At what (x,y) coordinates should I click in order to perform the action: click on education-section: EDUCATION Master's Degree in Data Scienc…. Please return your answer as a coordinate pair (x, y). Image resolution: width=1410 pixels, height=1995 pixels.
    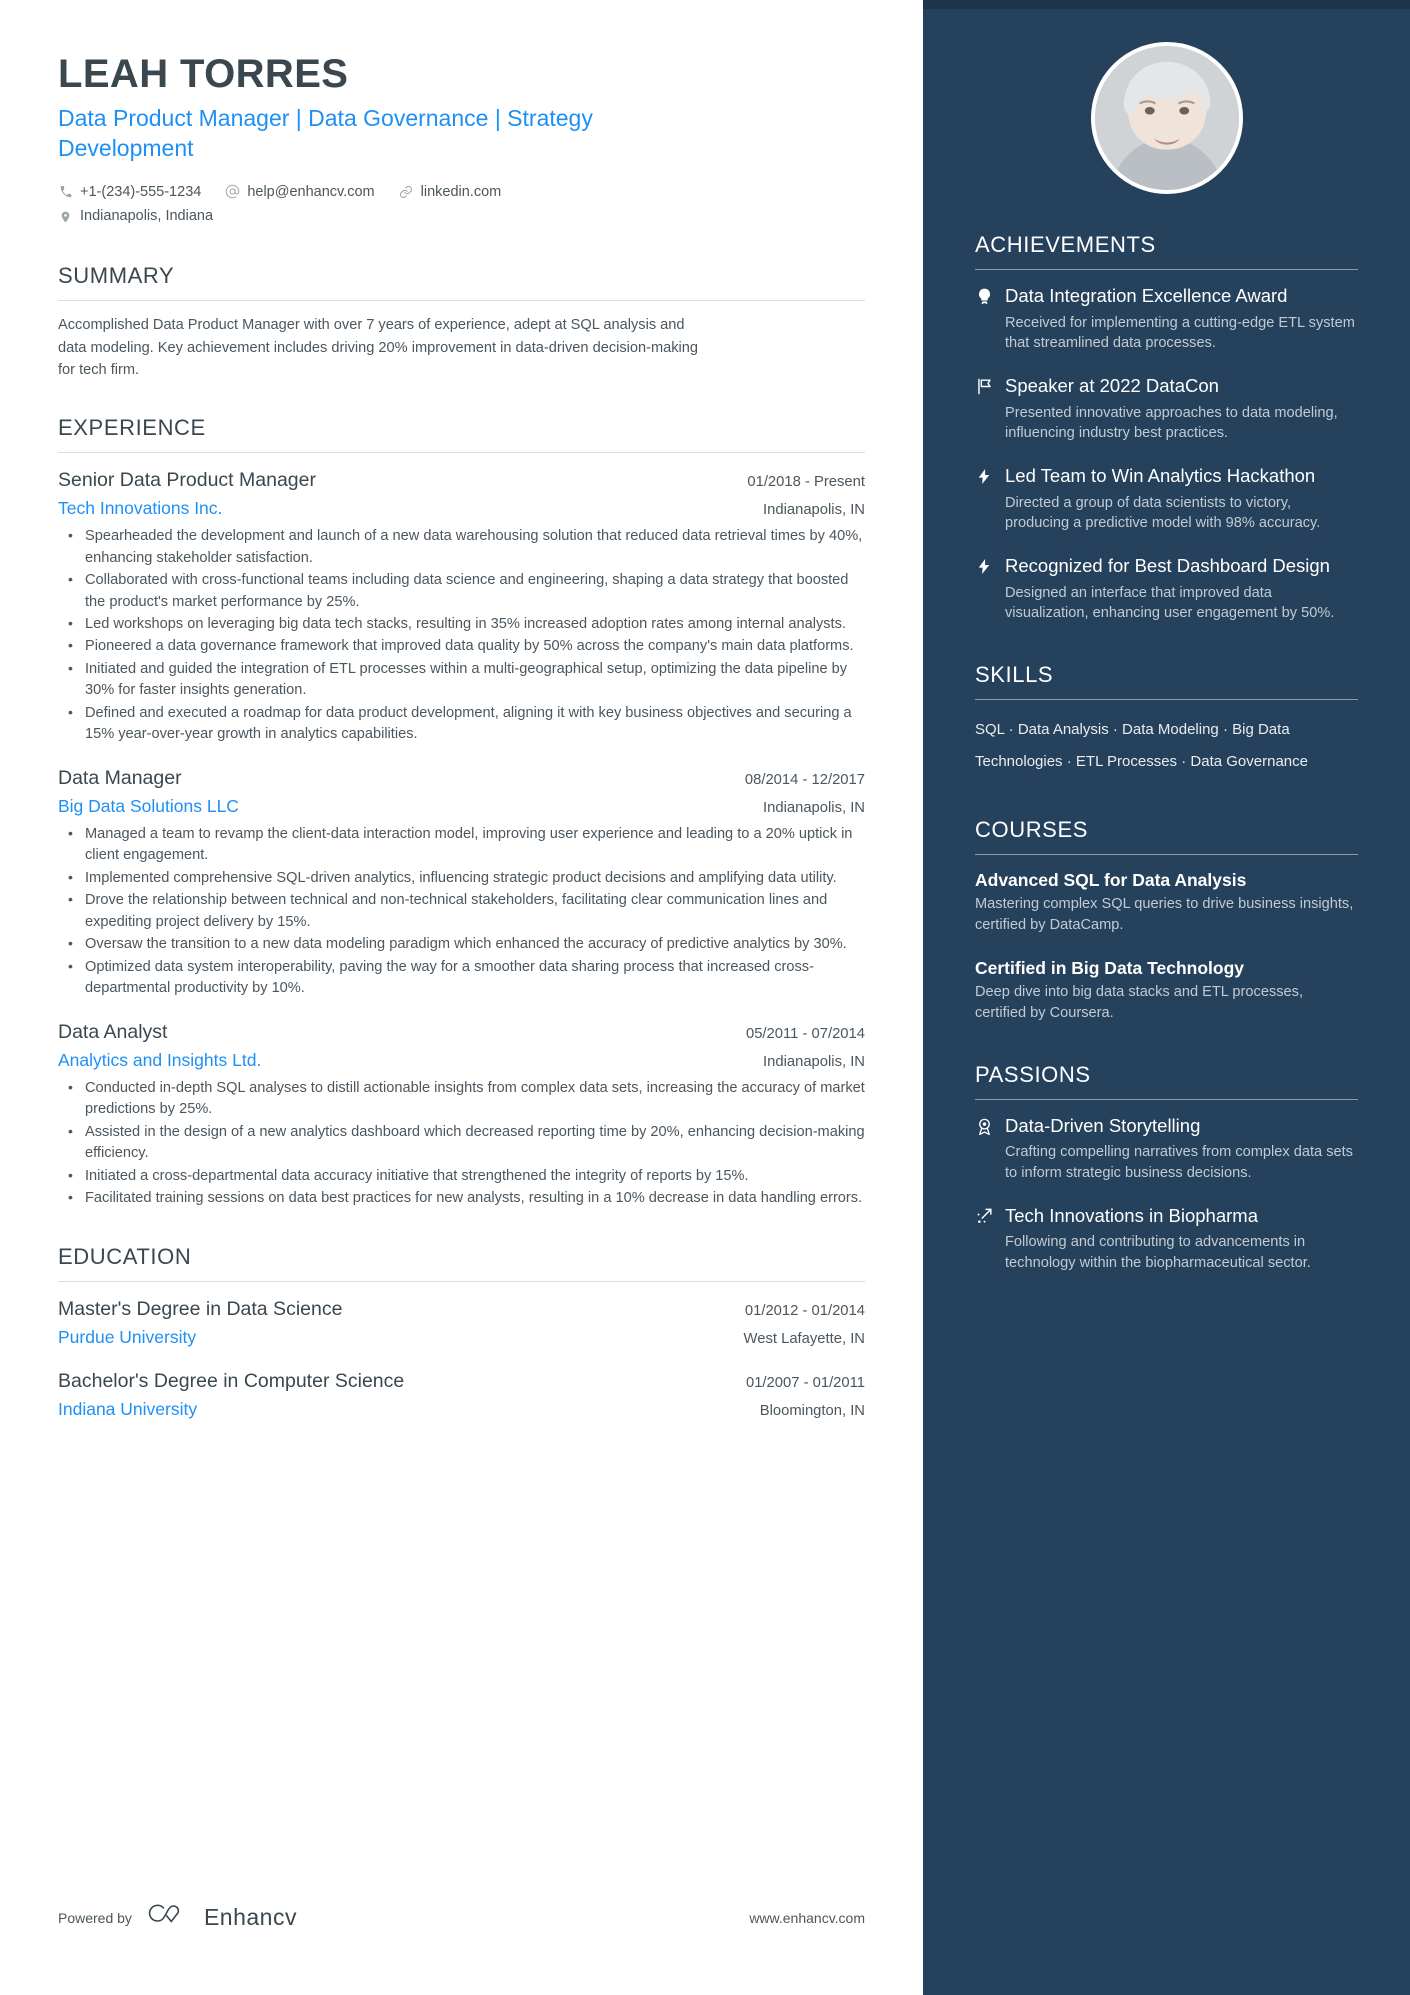
    Looking at the image, I should click on (461, 1334).